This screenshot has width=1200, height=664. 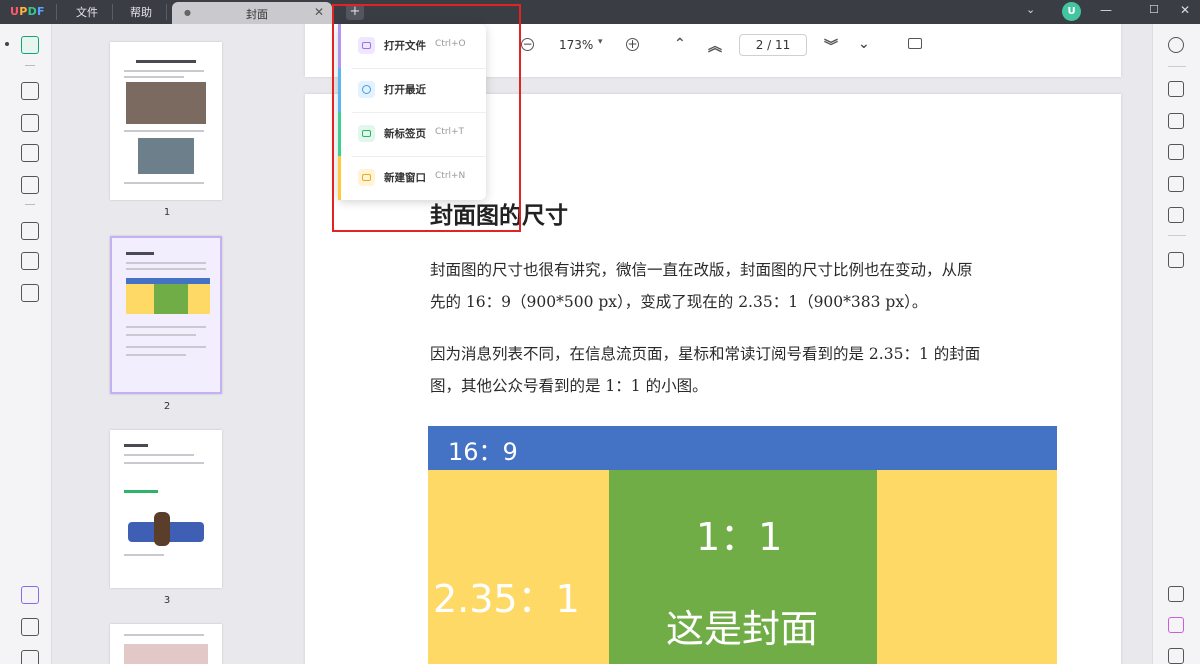 What do you see at coordinates (742, 448) in the screenshot?
I see `ratio-169-band: 16：9` at bounding box center [742, 448].